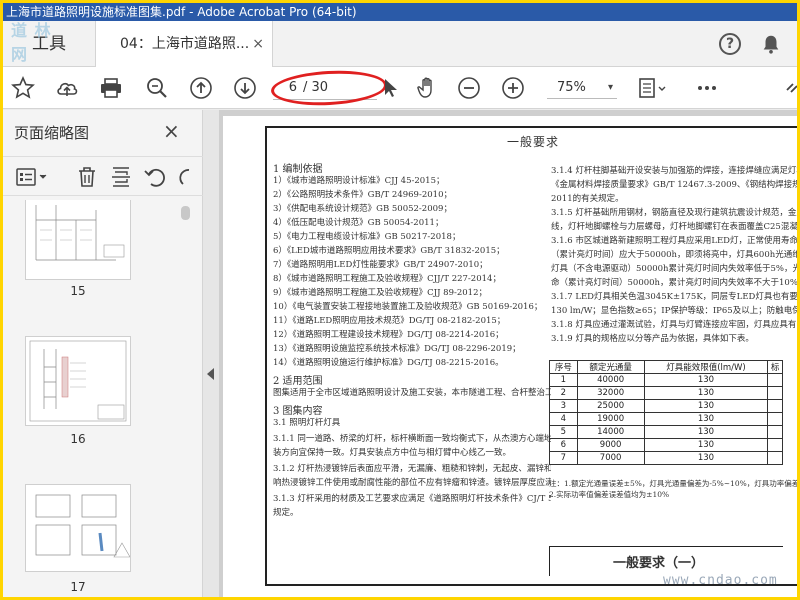 Image resolution: width=800 pixels, height=600 pixels. I want to click on table-row: 5 14000 130, so click(666, 432).